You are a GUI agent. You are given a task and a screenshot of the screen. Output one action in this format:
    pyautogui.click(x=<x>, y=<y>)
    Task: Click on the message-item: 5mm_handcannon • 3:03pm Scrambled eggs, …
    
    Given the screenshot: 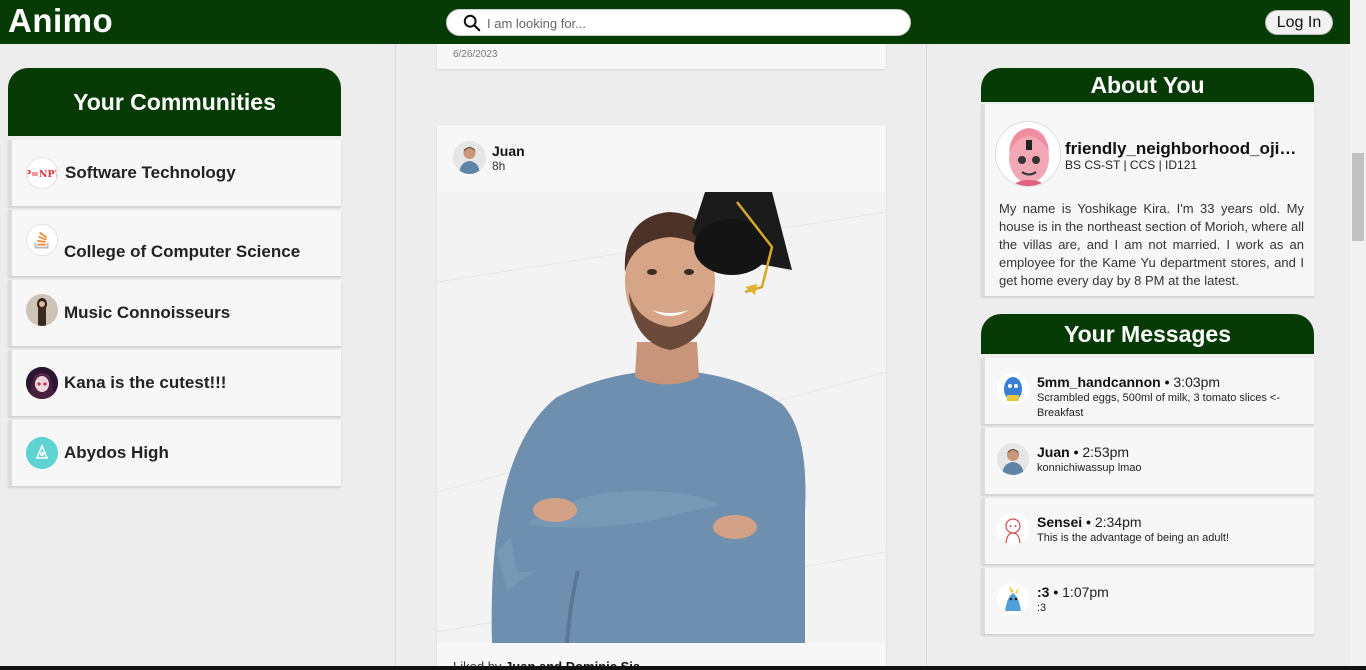 What is the action you would take?
    pyautogui.click(x=1147, y=391)
    